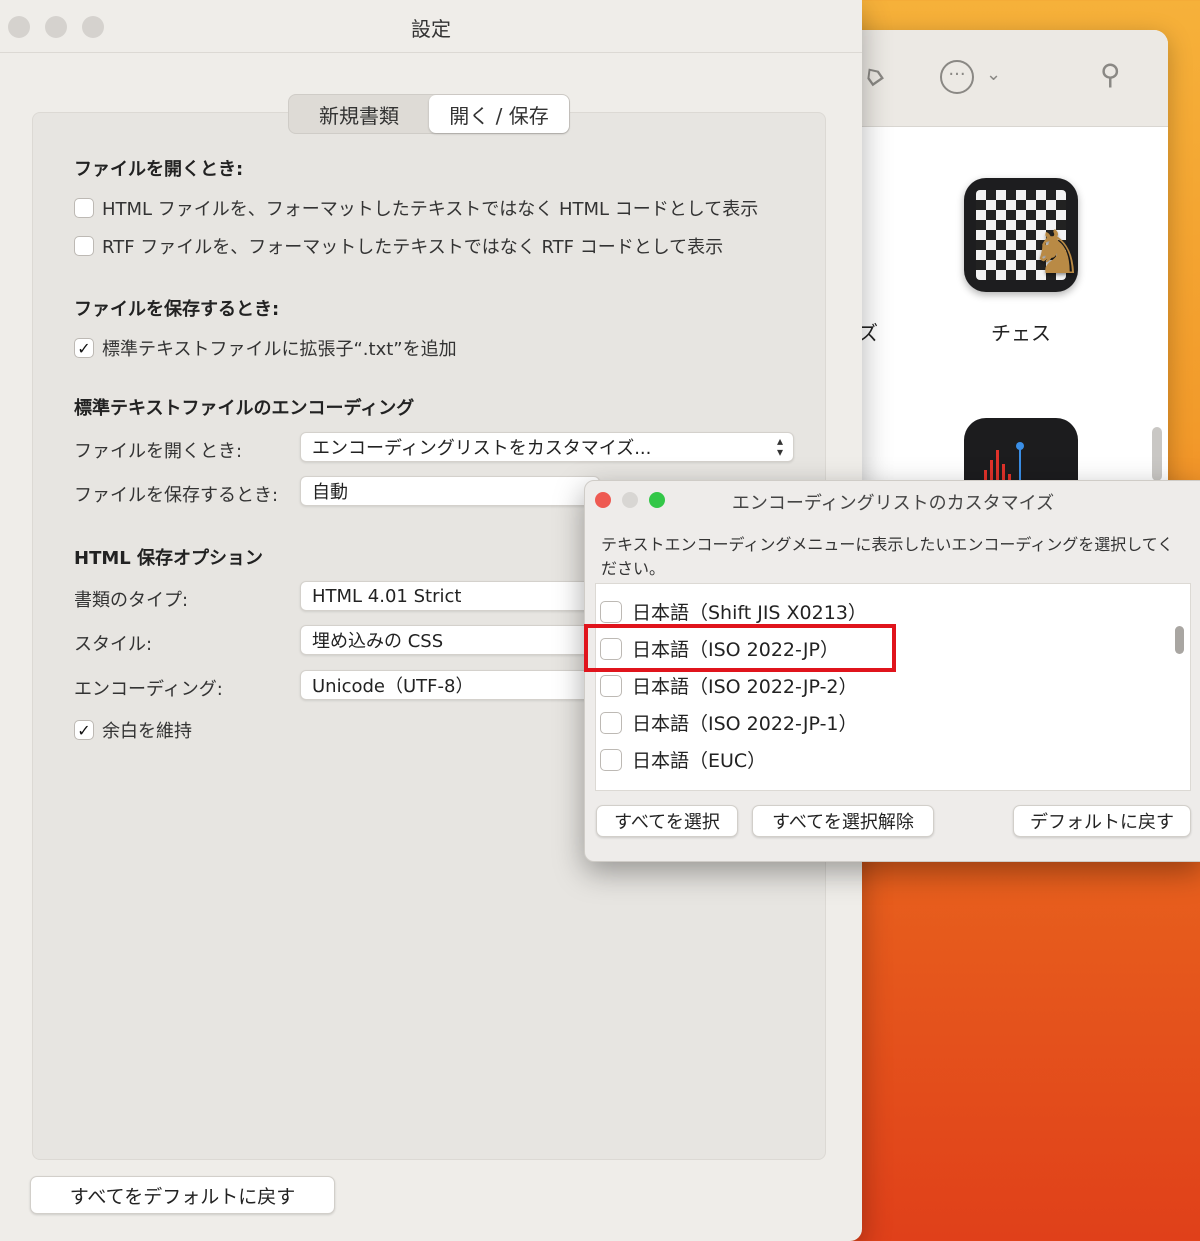 The height and width of the screenshot is (1241, 1200). I want to click on item-label: 日本語（ISO 2022-JP-1）, so click(745, 724).